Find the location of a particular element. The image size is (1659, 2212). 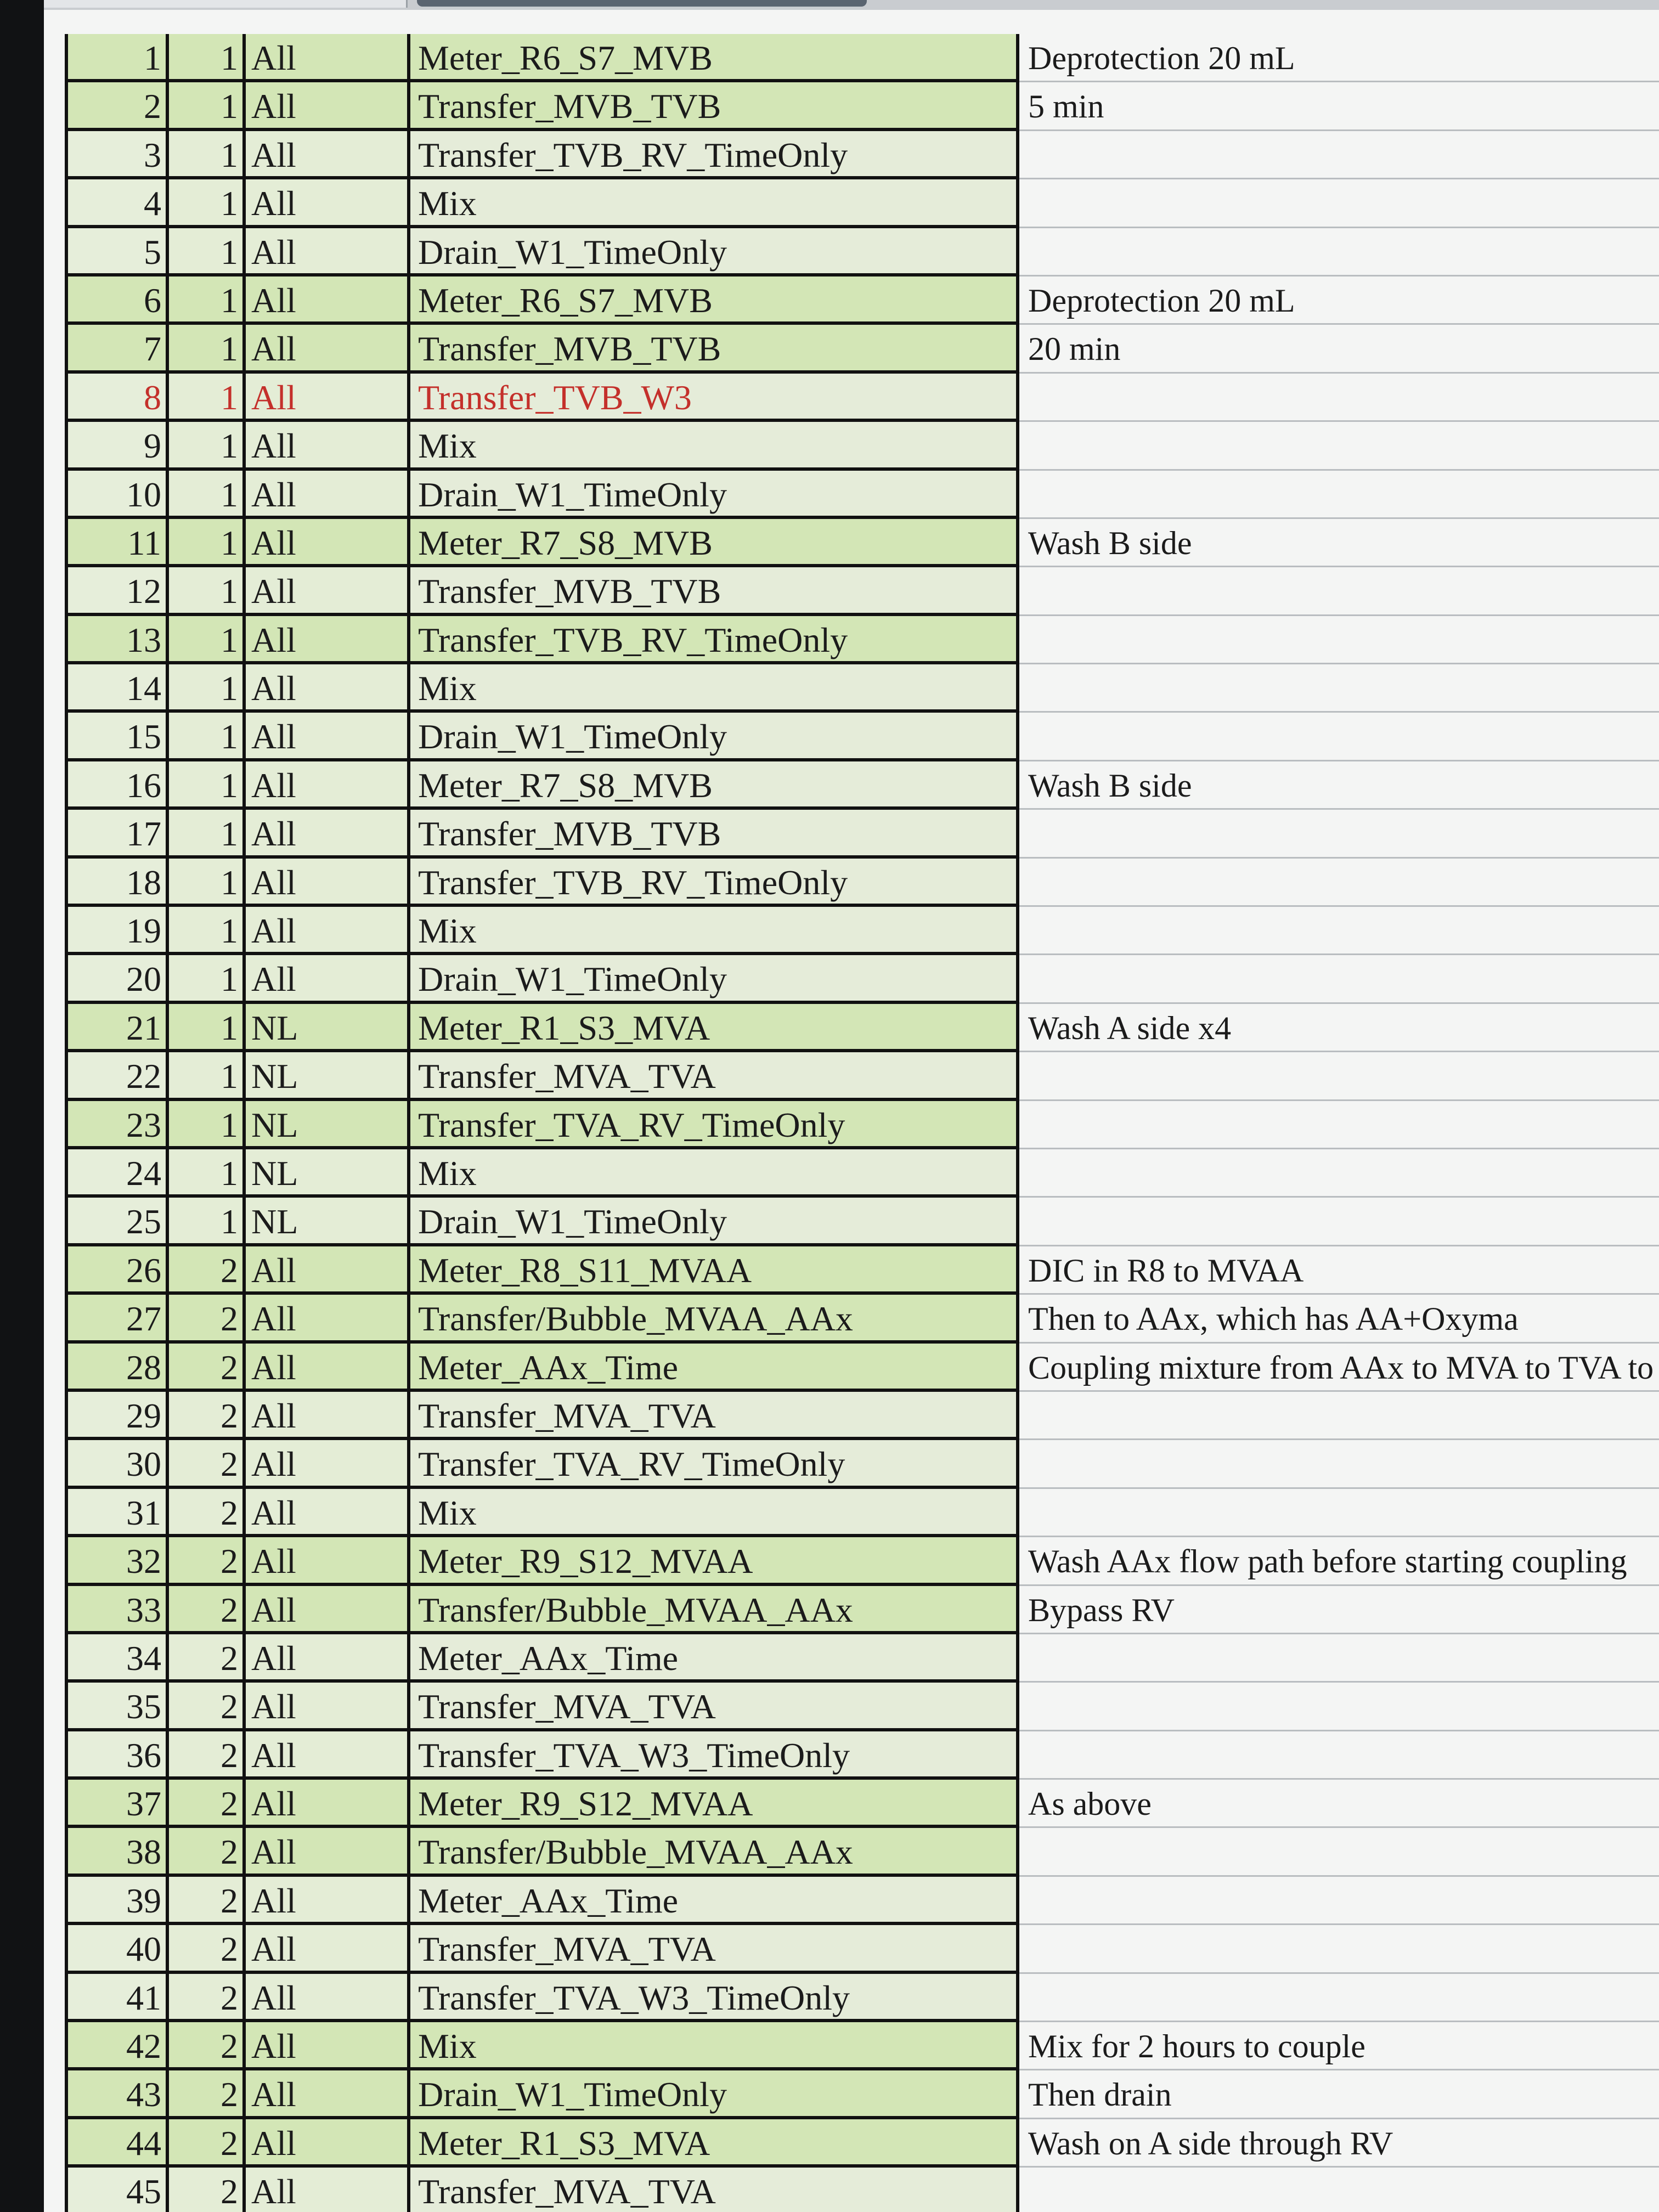

row-number-cell: 12 is located at coordinates (117, 591).